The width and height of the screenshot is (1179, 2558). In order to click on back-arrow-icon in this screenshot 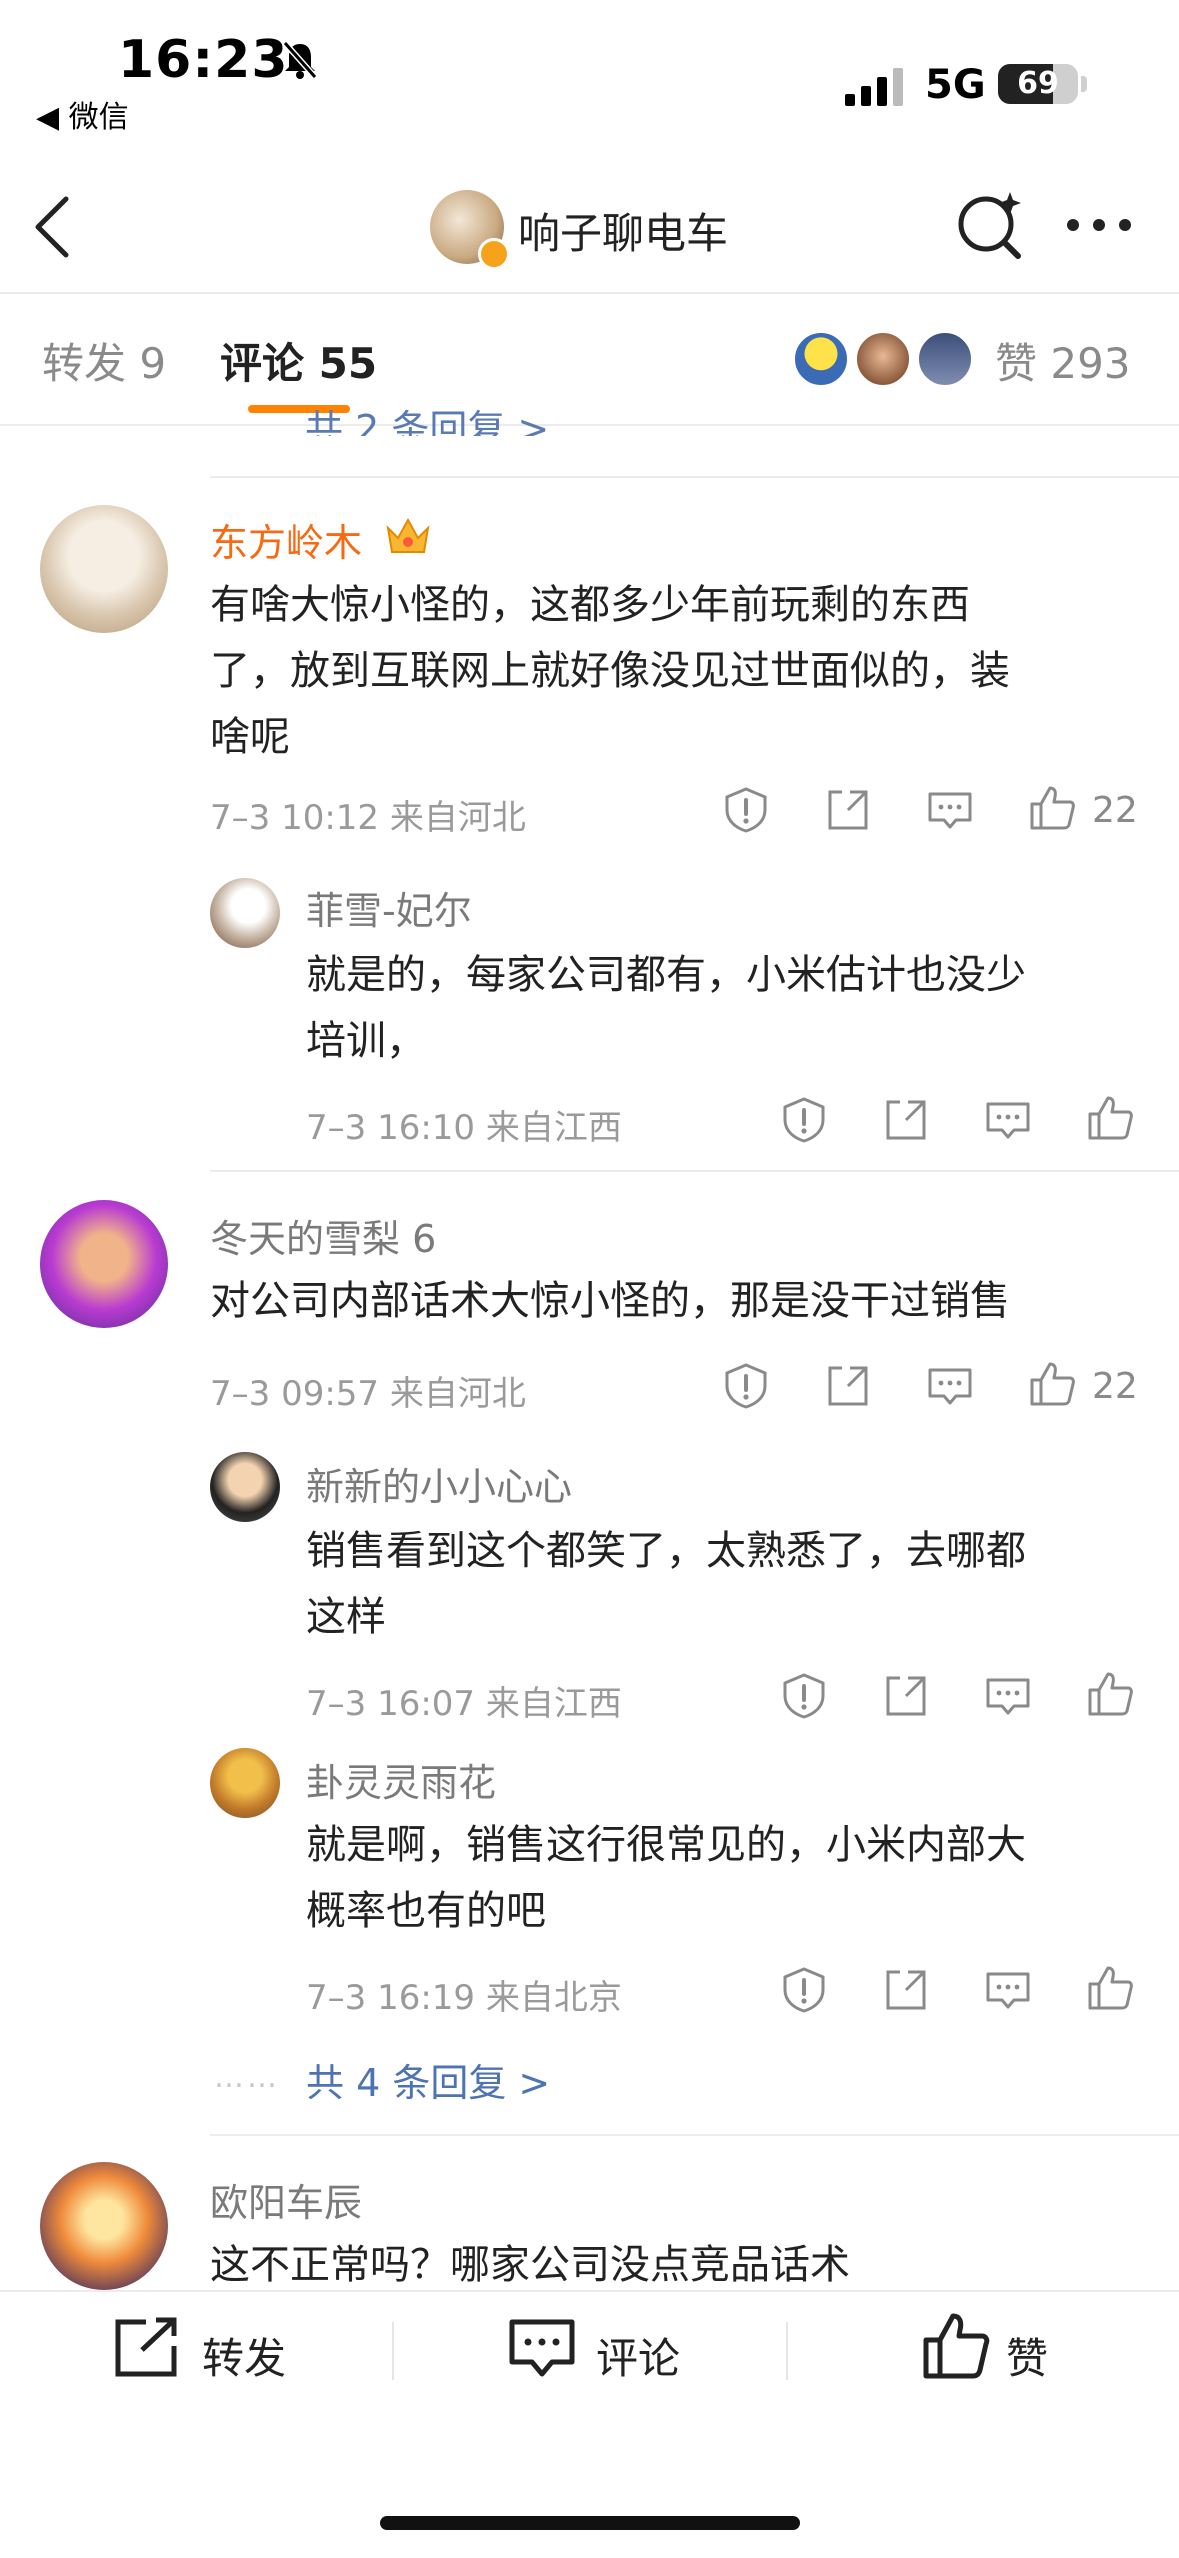, I will do `click(52, 227)`.